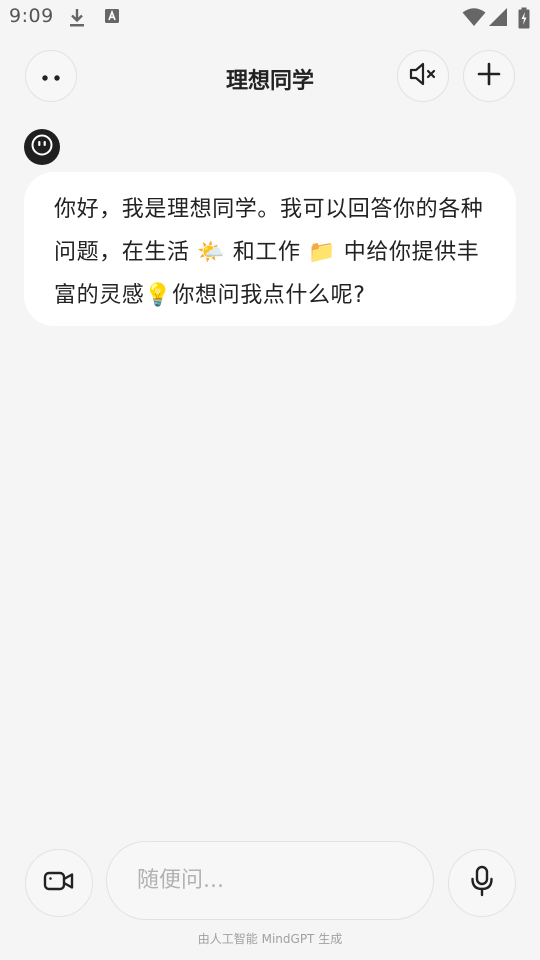 The image size is (540, 960). I want to click on video-camera-icon, so click(59, 883).